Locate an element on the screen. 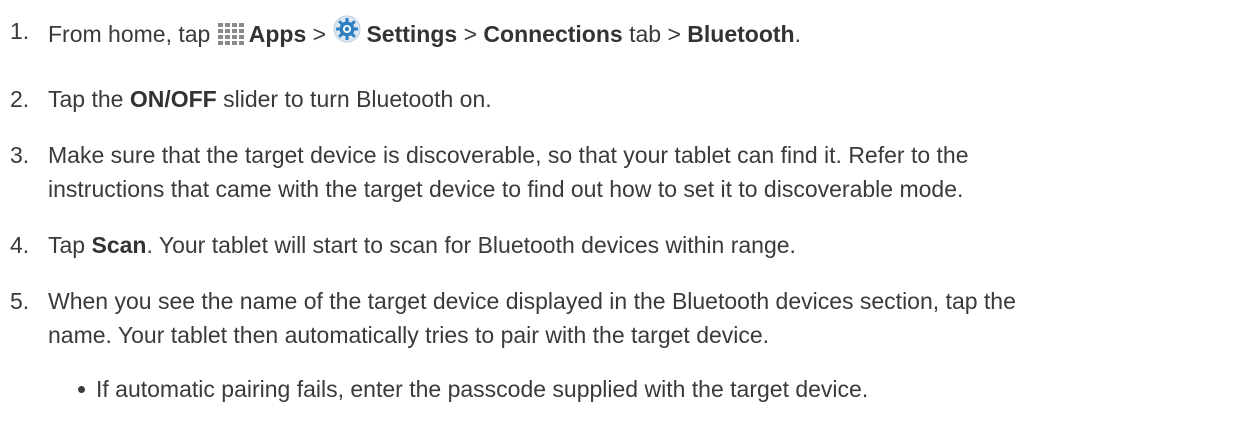  step-number: 2. is located at coordinates (20, 99).